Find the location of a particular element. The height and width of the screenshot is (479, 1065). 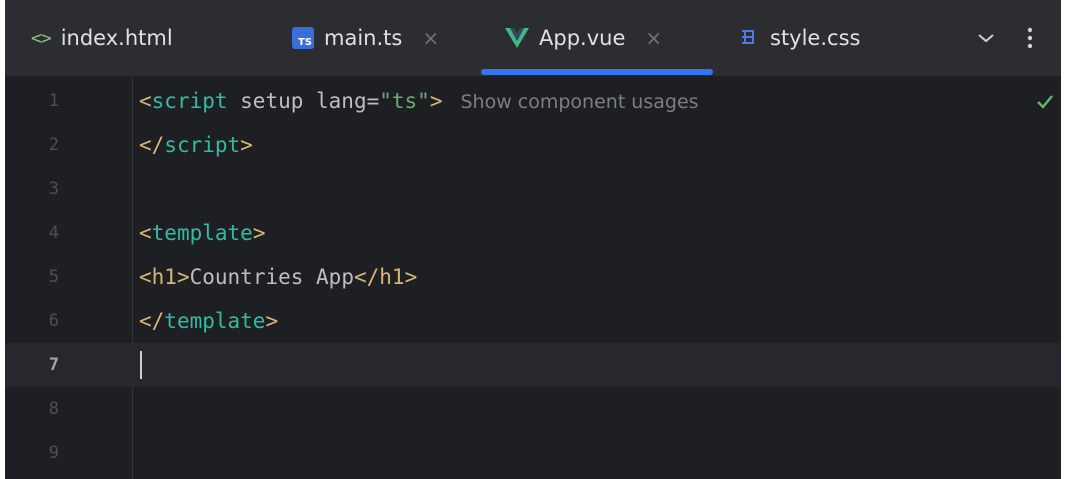

tab-style-css: style.css is located at coordinates (800, 38).